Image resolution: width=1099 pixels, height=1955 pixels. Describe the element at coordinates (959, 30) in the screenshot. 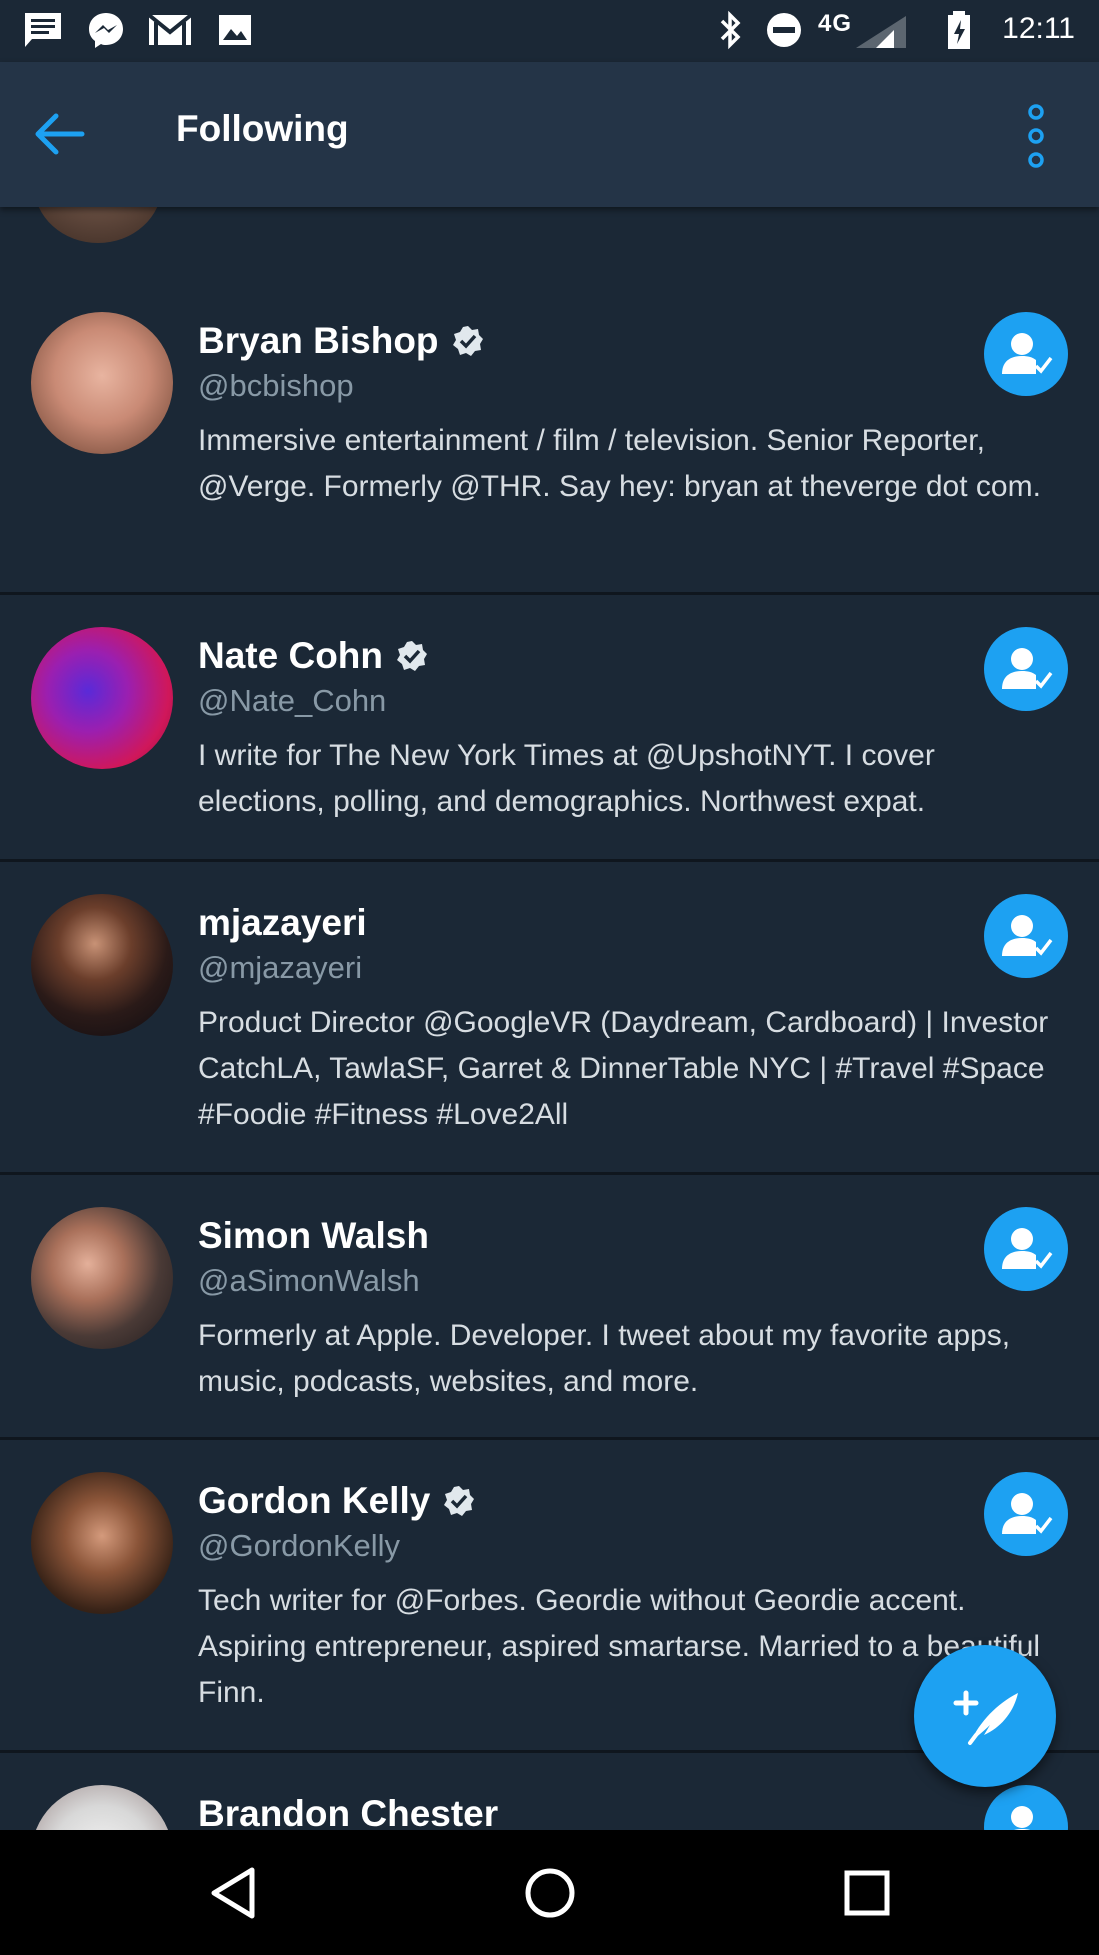

I see `battery-charging-icon` at that location.